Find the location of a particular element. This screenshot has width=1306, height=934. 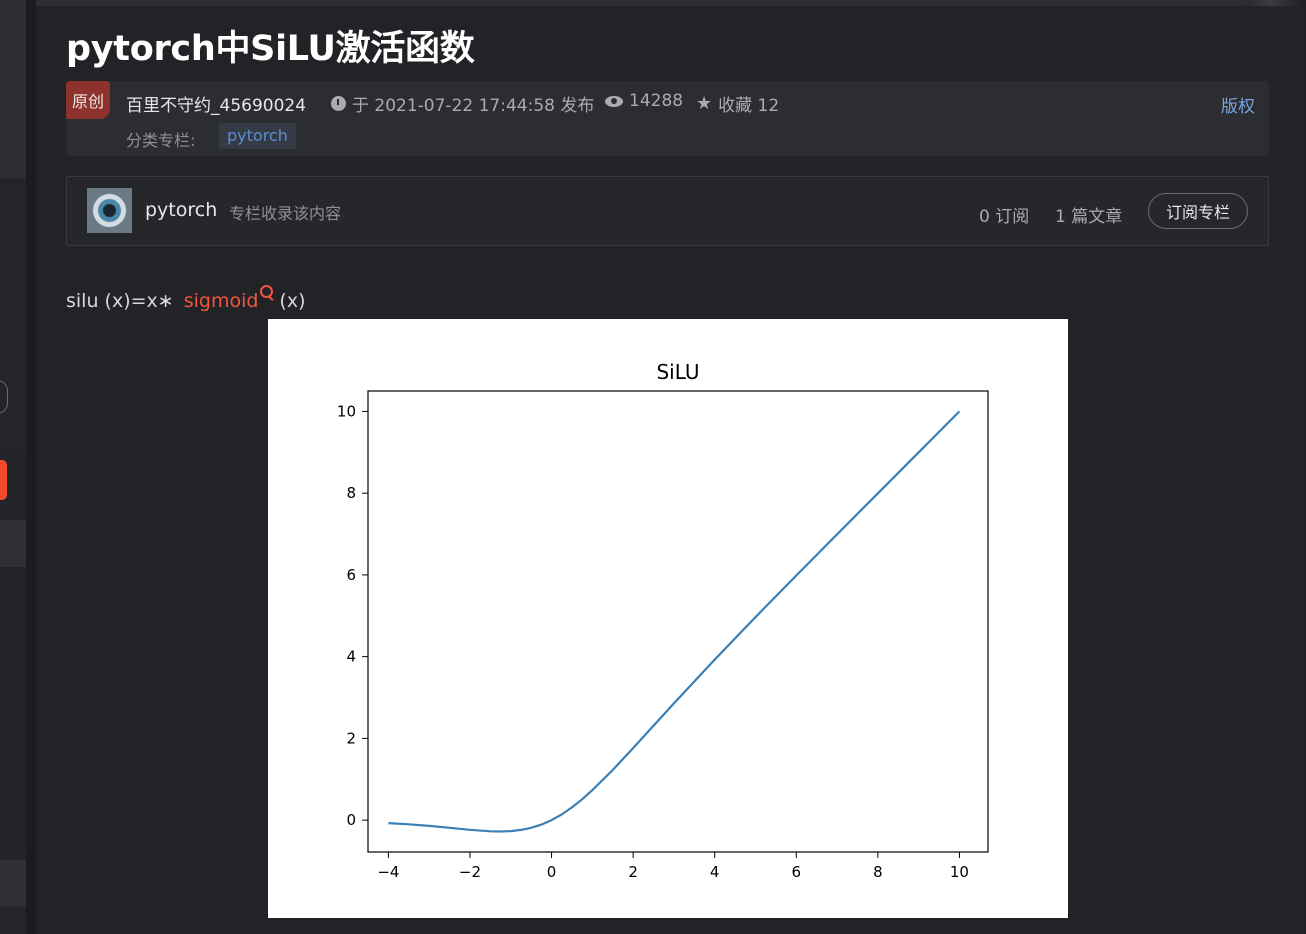

publish-time: 于 2021-07-22 17:44:58 发布 is located at coordinates (462, 103).